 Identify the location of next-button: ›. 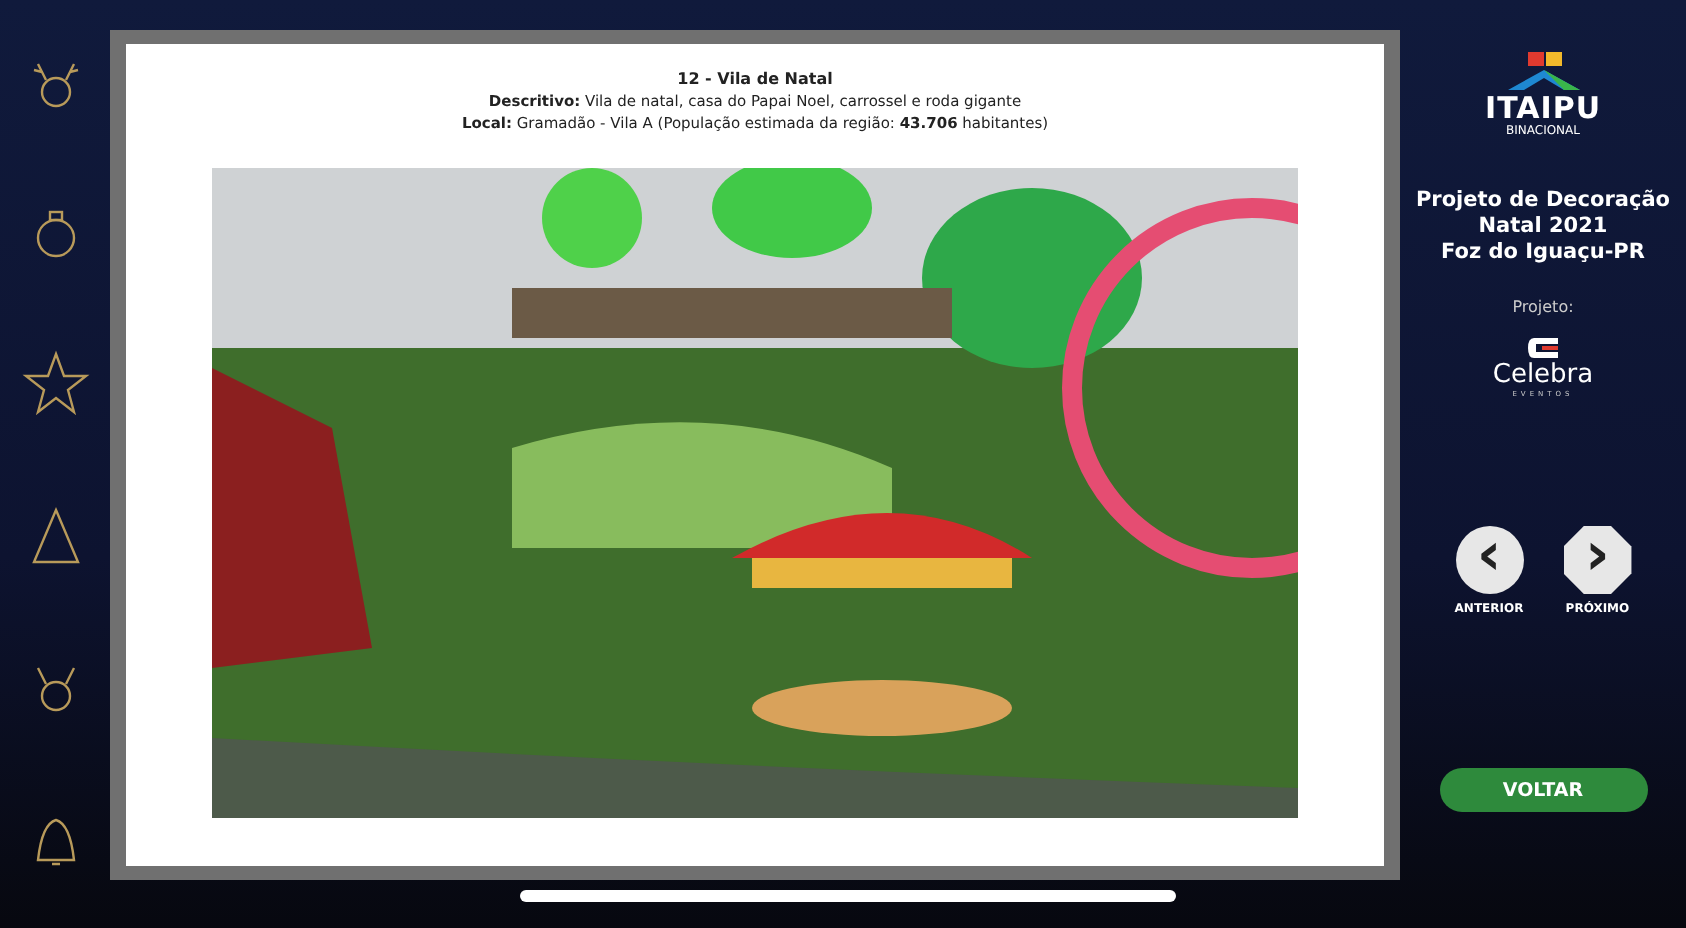
(1597, 560).